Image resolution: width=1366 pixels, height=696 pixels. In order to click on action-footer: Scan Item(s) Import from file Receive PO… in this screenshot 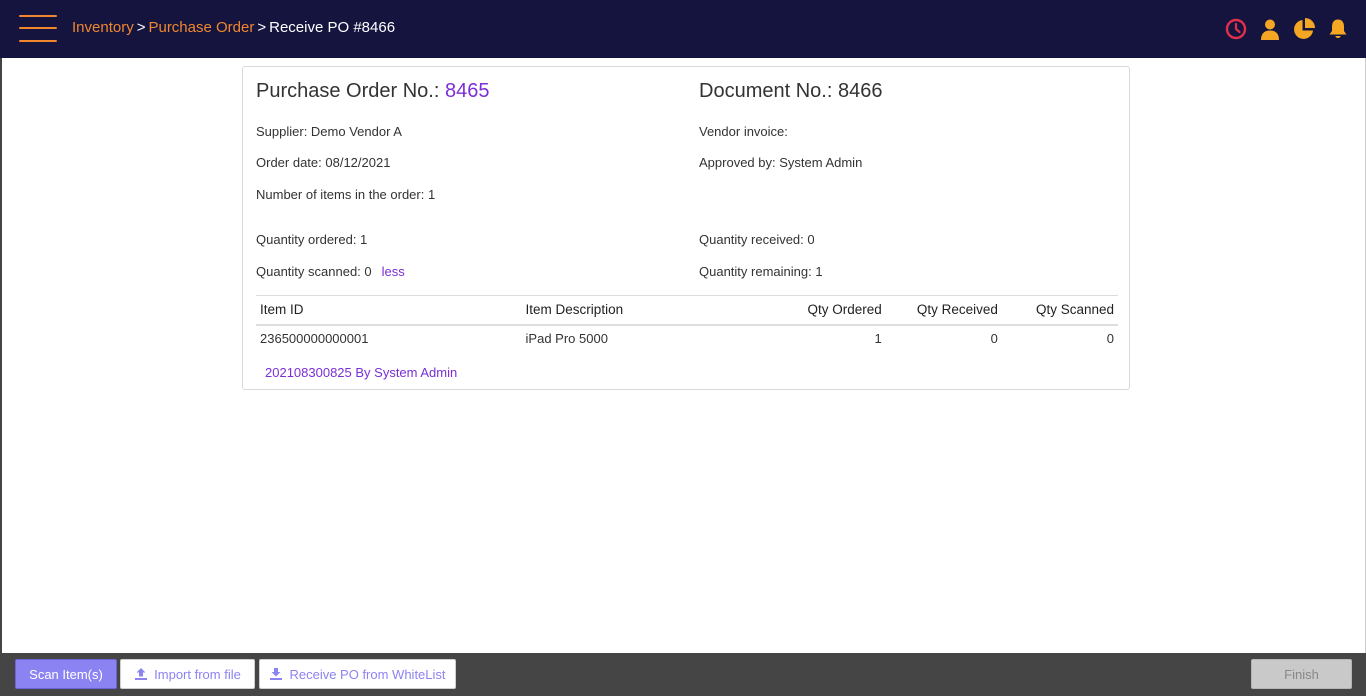, I will do `click(683, 674)`.